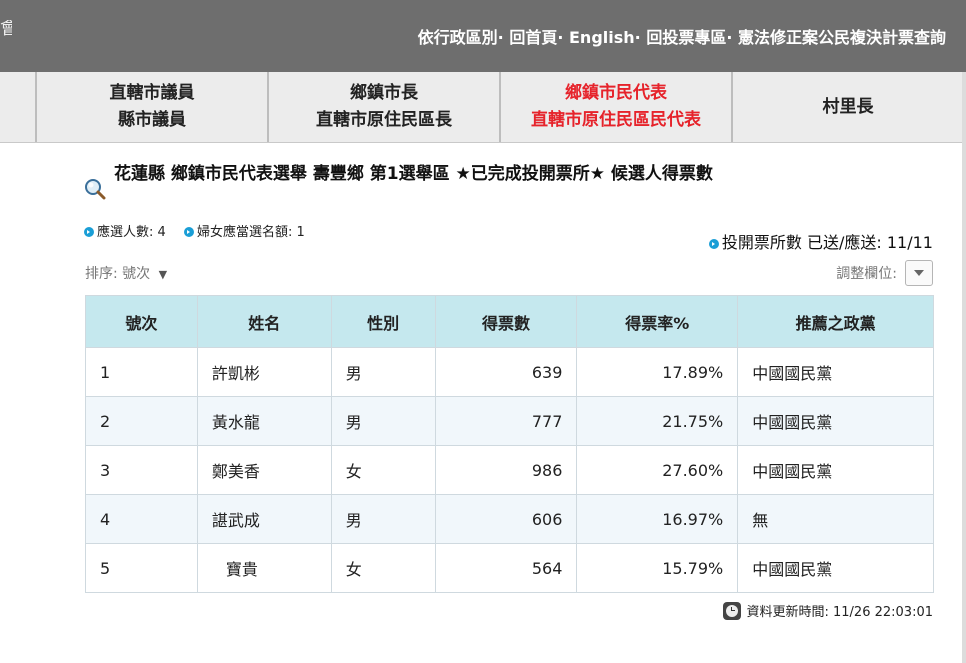 This screenshot has width=966, height=663. What do you see at coordinates (413, 174) in the screenshot?
I see `page-title: 花蓮縣 鄉鎮市民代表選舉 壽豐鄉 第1選舉區 ★已完成投開票所★ 候選人得票數` at bounding box center [413, 174].